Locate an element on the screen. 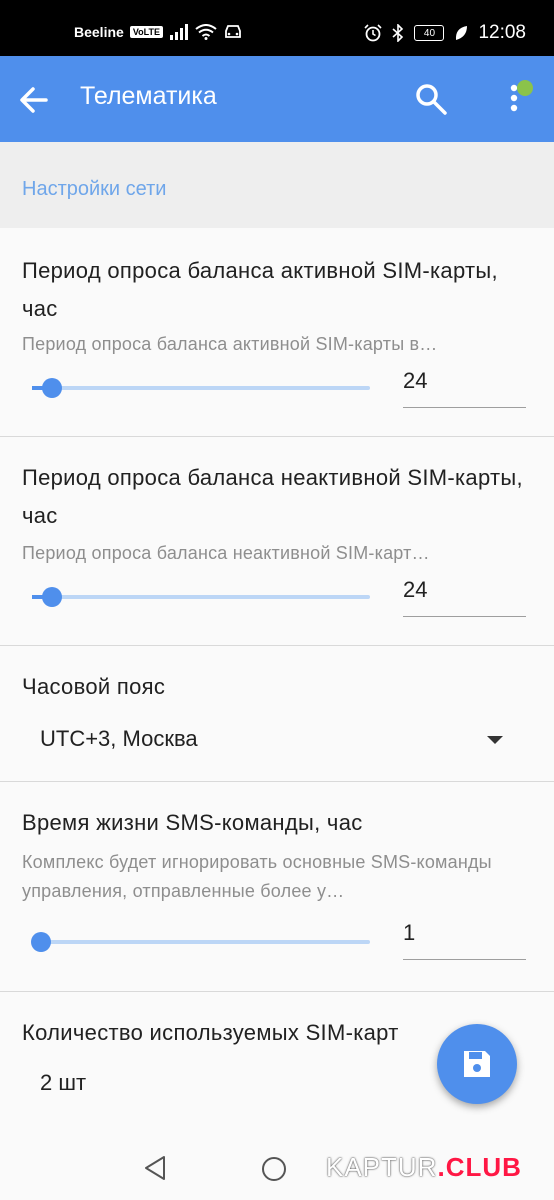  app-bar: Телематика is located at coordinates (277, 99).